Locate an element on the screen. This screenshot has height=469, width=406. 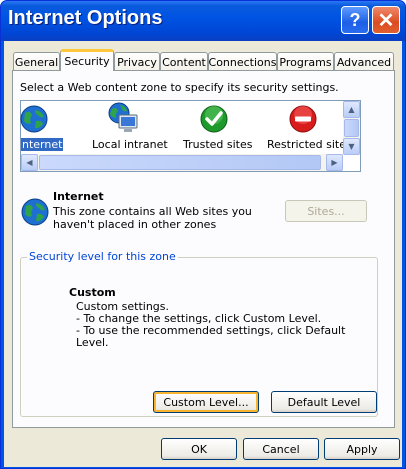
ok-button: OK is located at coordinates (199, 449).